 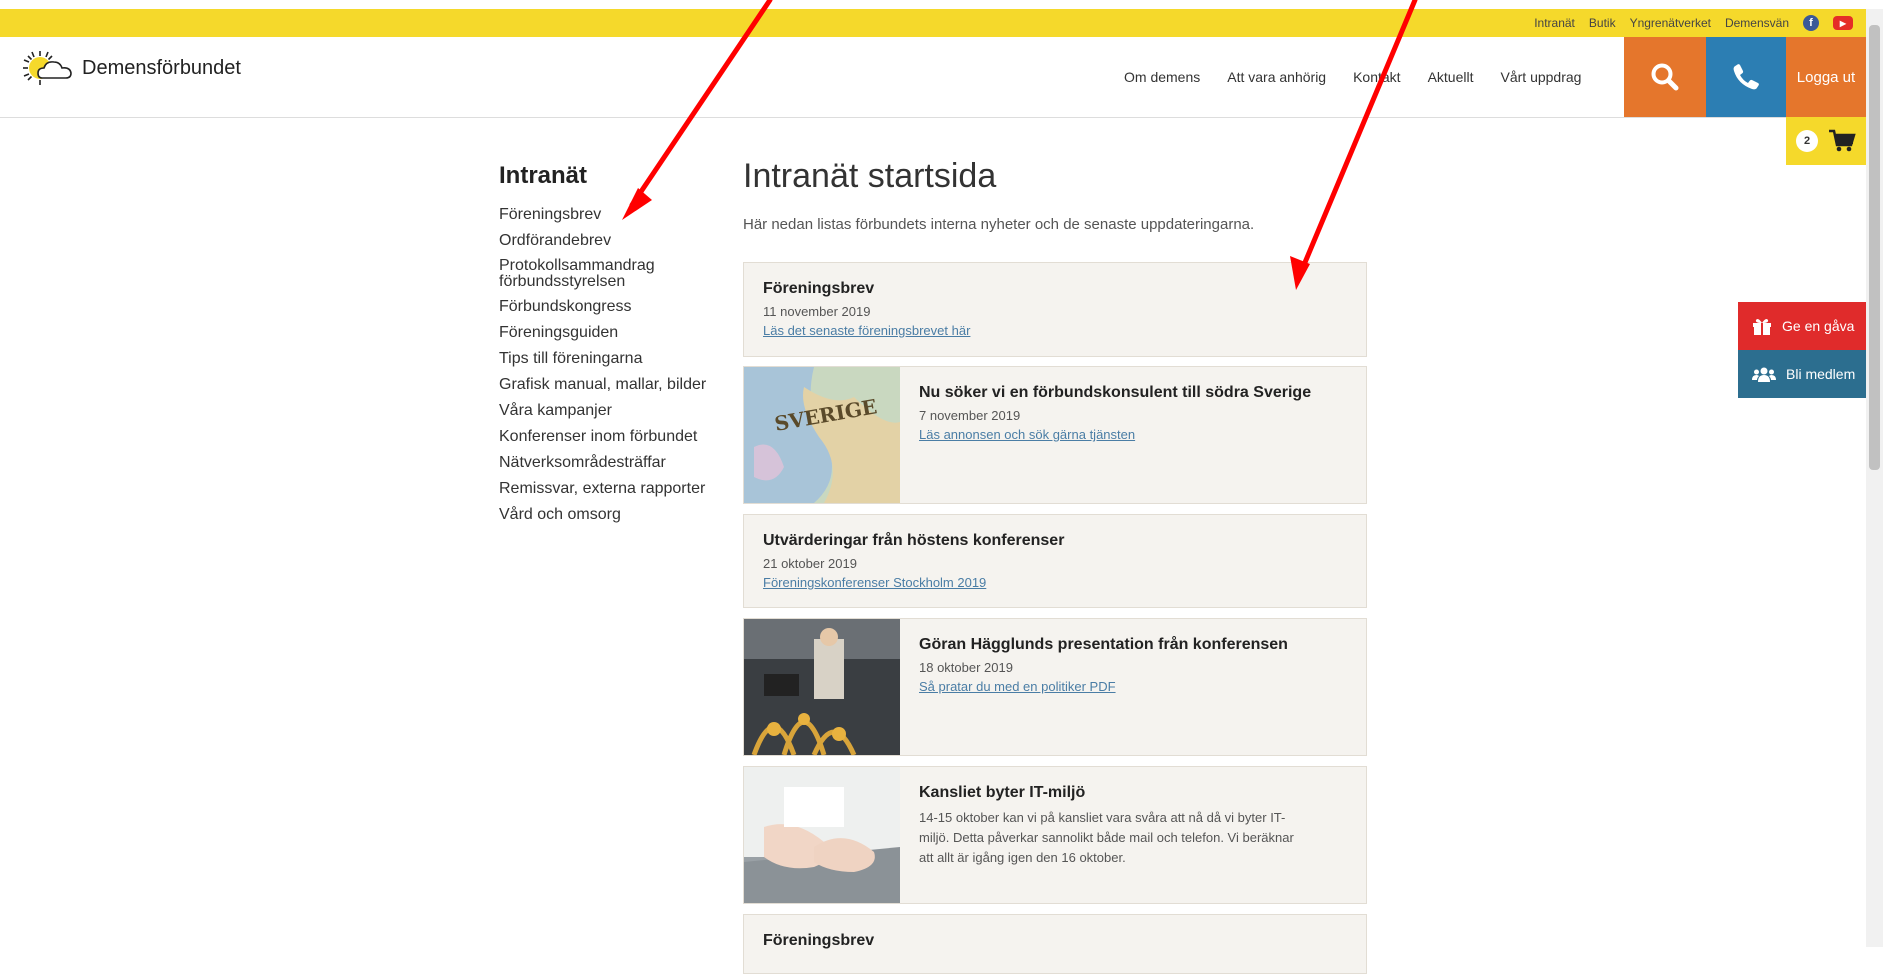 What do you see at coordinates (1020, 145) in the screenshot?
I see `annotation-arrows` at bounding box center [1020, 145].